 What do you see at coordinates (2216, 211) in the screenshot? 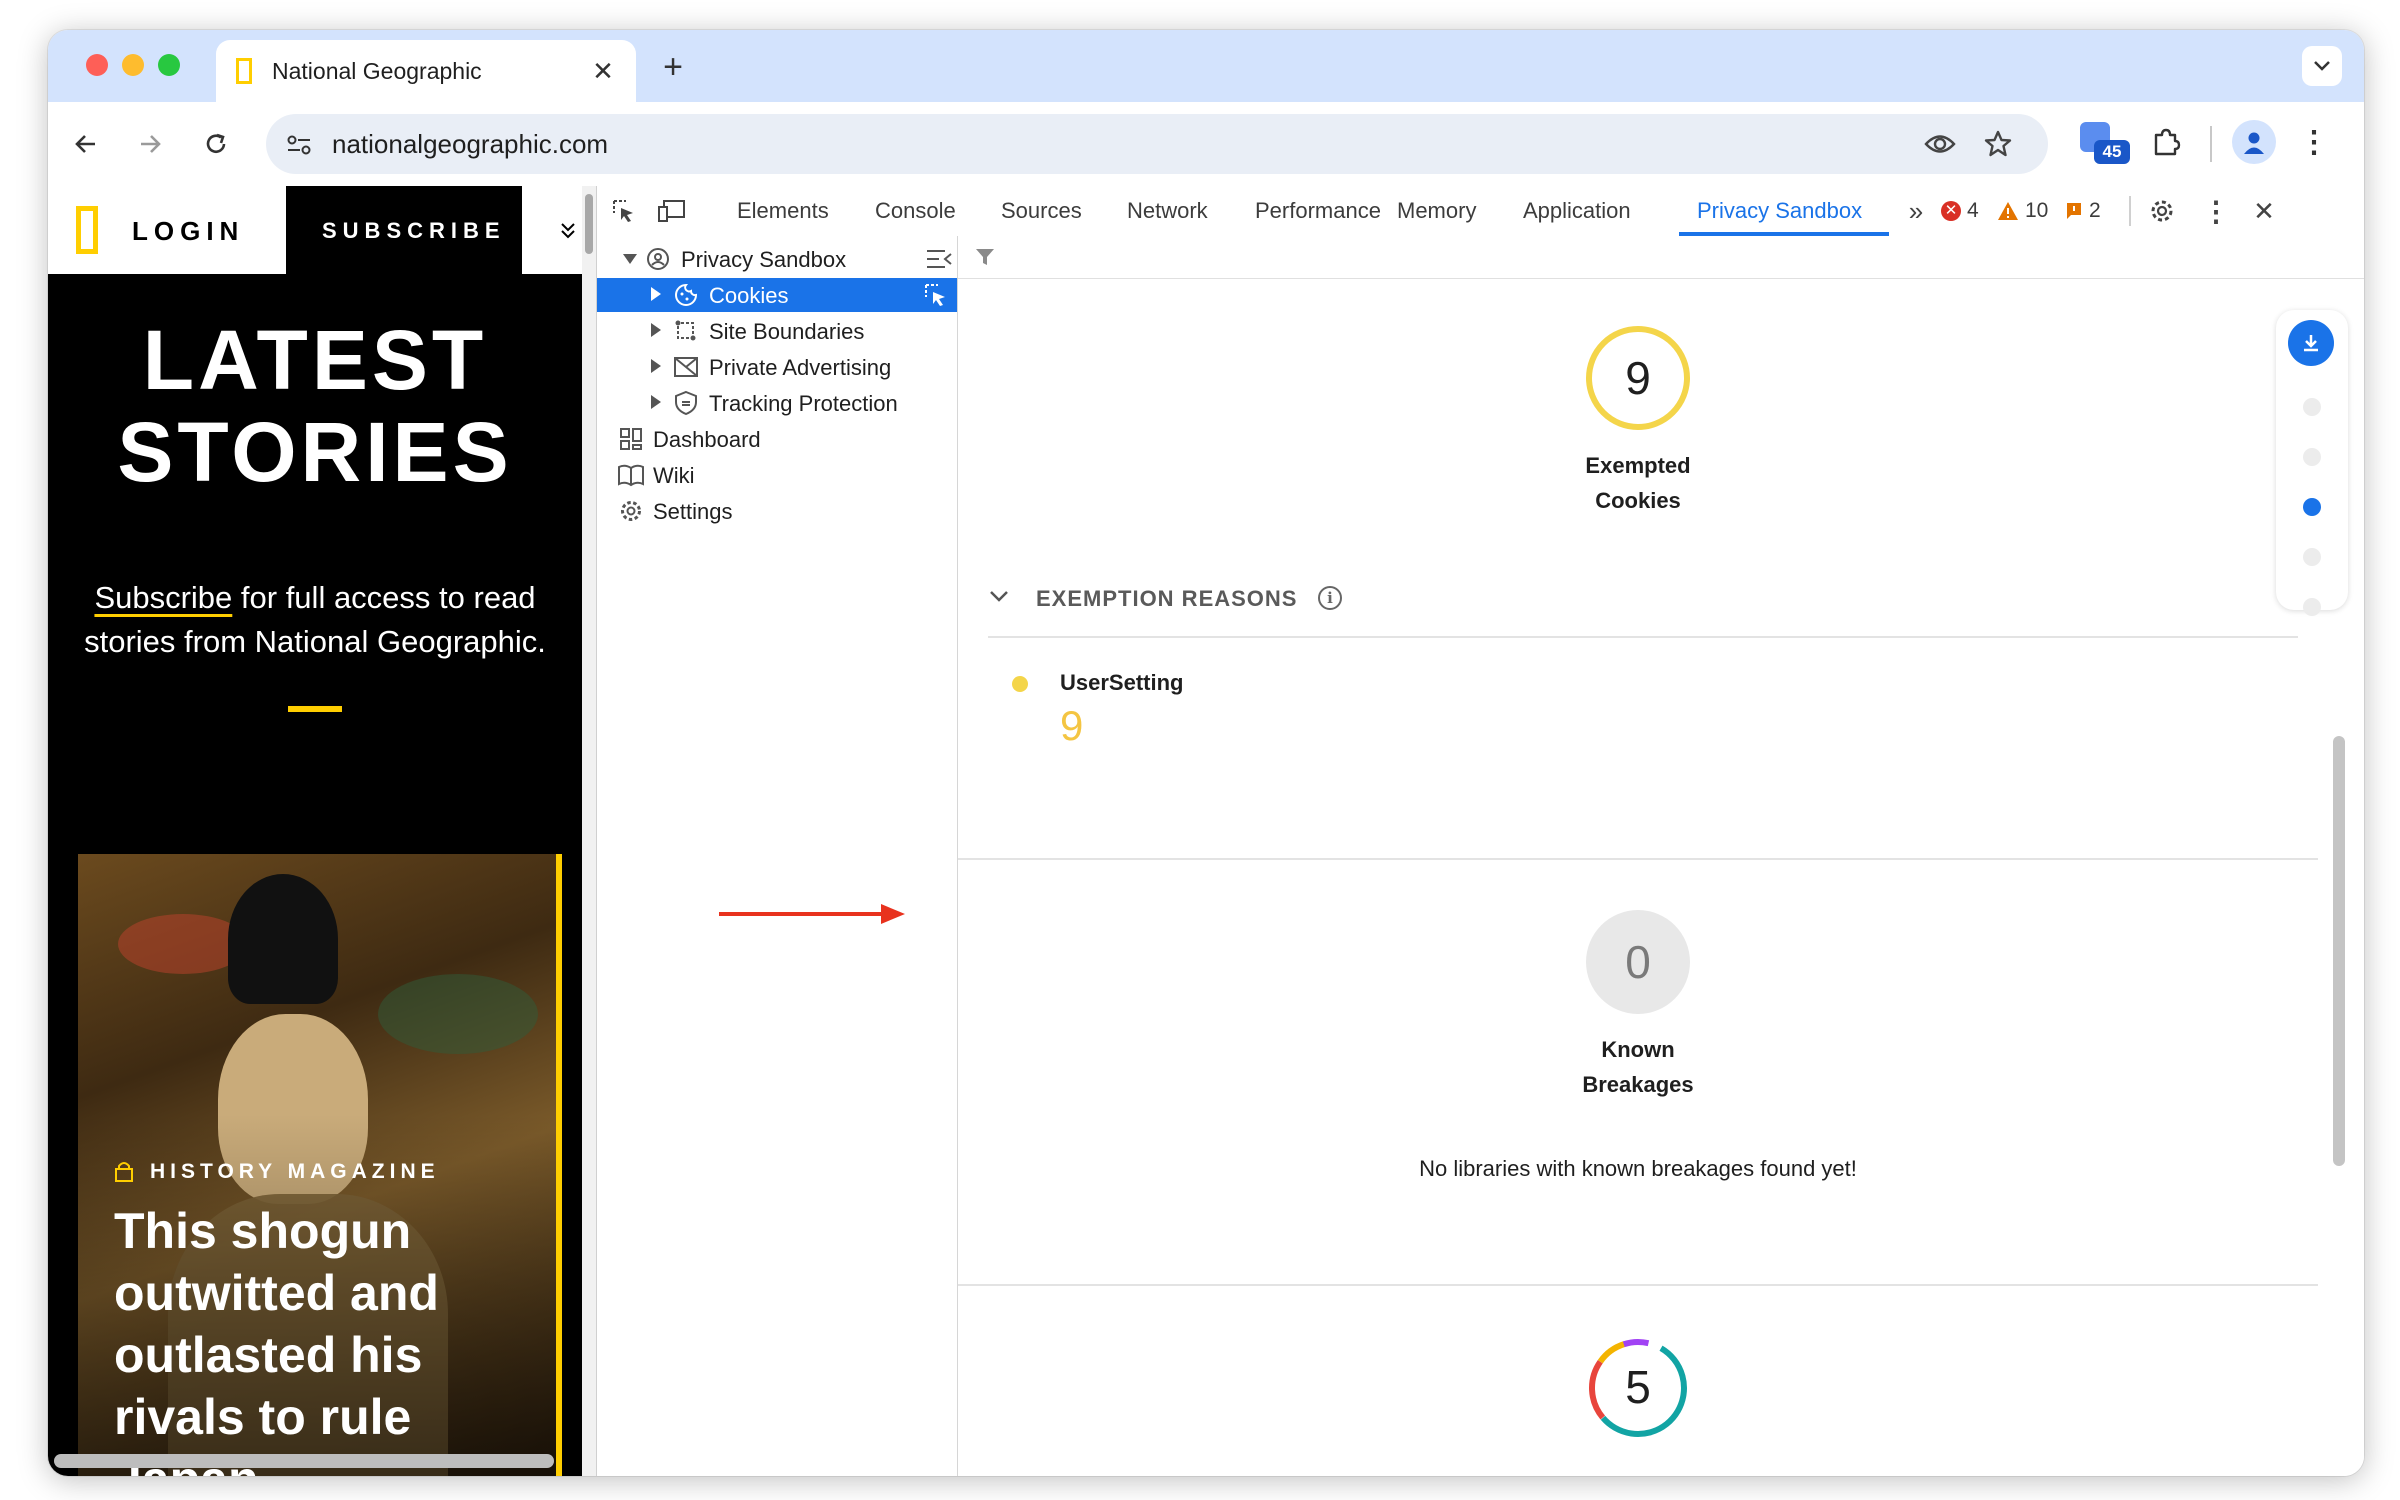
I see `devtools-menu-icon: ⋮` at bounding box center [2216, 211].